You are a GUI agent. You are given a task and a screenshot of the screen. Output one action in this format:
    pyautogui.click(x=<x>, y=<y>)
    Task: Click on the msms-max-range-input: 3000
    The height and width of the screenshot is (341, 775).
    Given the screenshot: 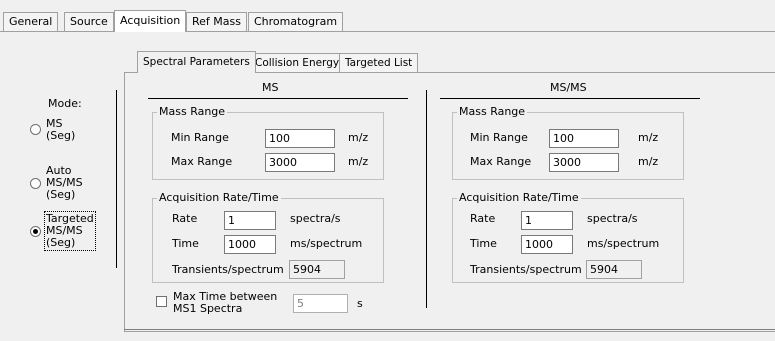 What is the action you would take?
    pyautogui.click(x=584, y=162)
    